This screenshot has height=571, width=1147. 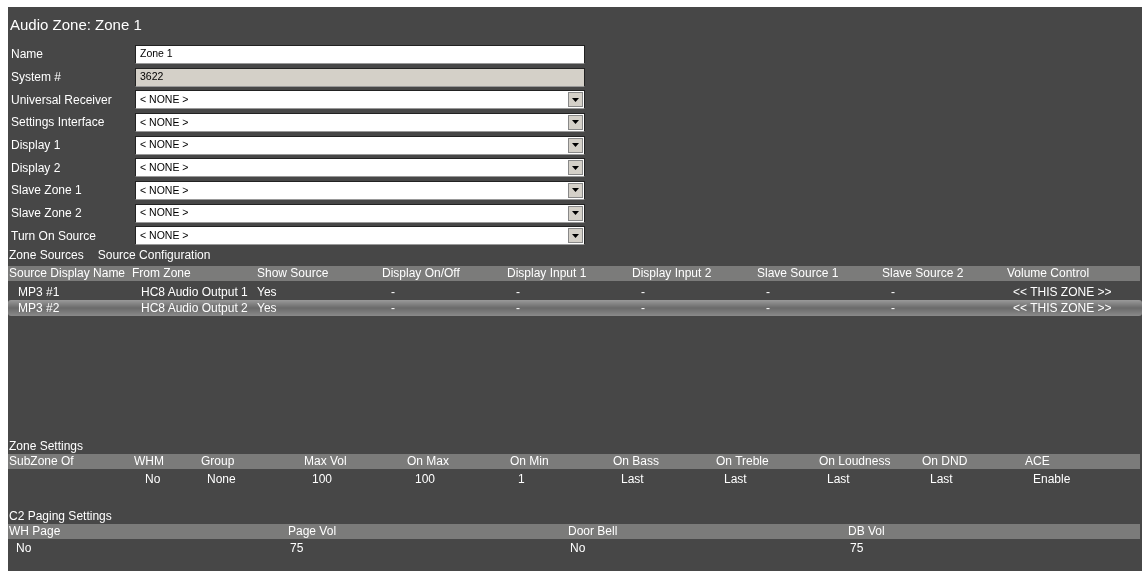 I want to click on field-label: Slave Zone 2, so click(x=46, y=214).